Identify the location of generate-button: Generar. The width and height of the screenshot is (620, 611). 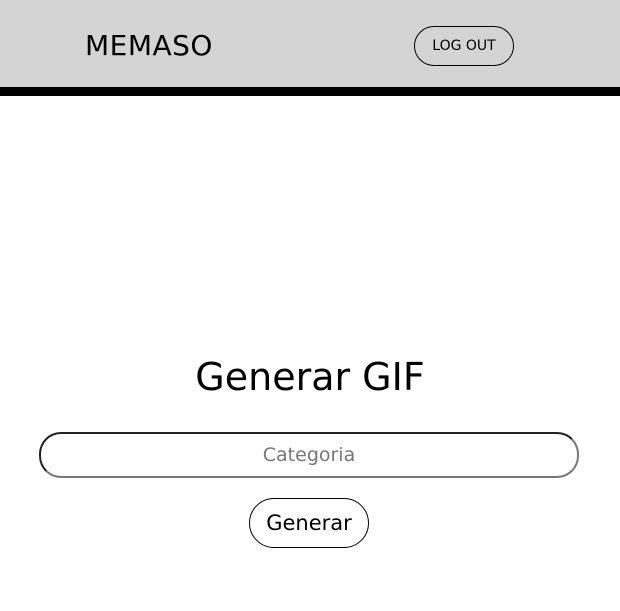
(309, 523).